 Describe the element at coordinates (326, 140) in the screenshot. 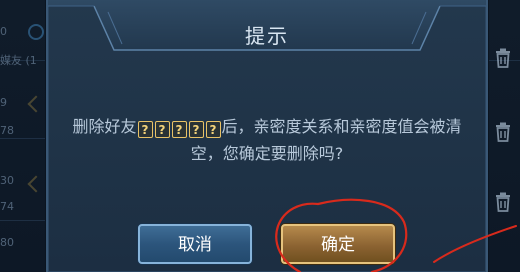

I see `message-suffix: 后，亲密度关系和亲密度值会被清空，您确定要删除吗?` at that location.